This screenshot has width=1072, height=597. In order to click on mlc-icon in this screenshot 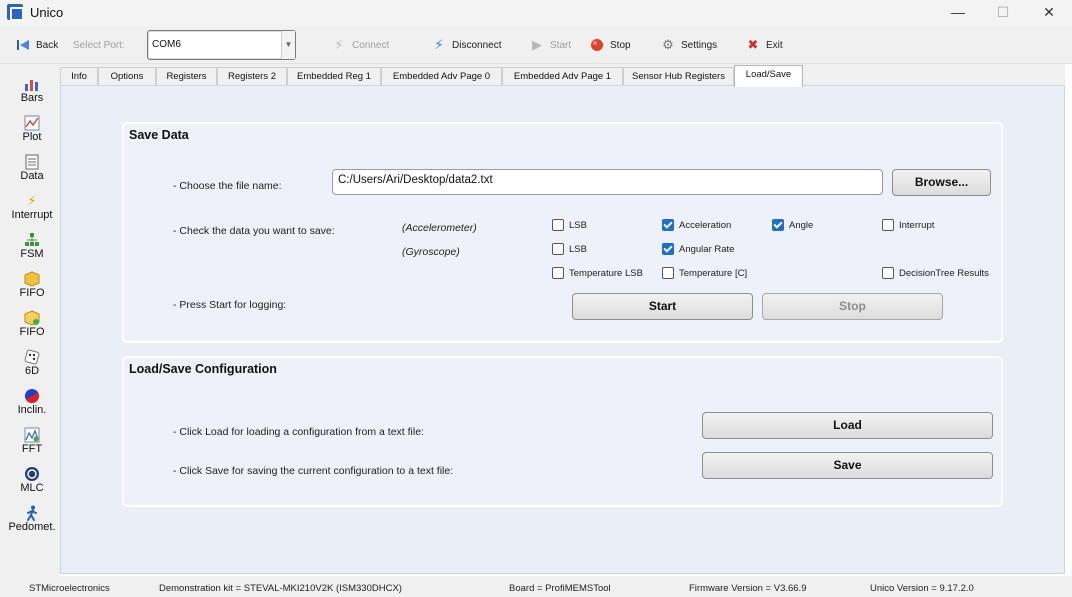, I will do `click(32, 474)`.